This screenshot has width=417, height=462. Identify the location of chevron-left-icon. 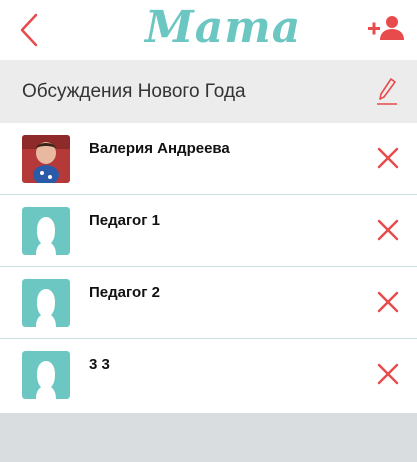
(29, 30).